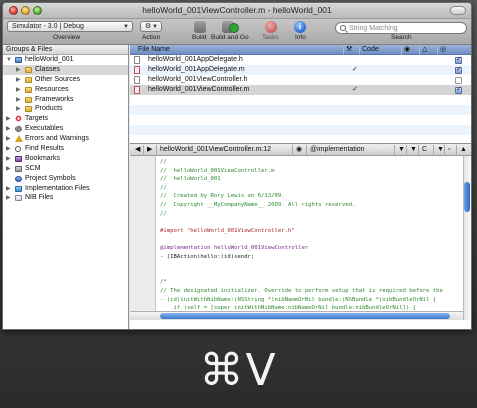 This screenshot has width=477, height=408. Describe the element at coordinates (65, 60) in the screenshot. I see `sidebar-item: ▼ helloWorld_001` at that location.